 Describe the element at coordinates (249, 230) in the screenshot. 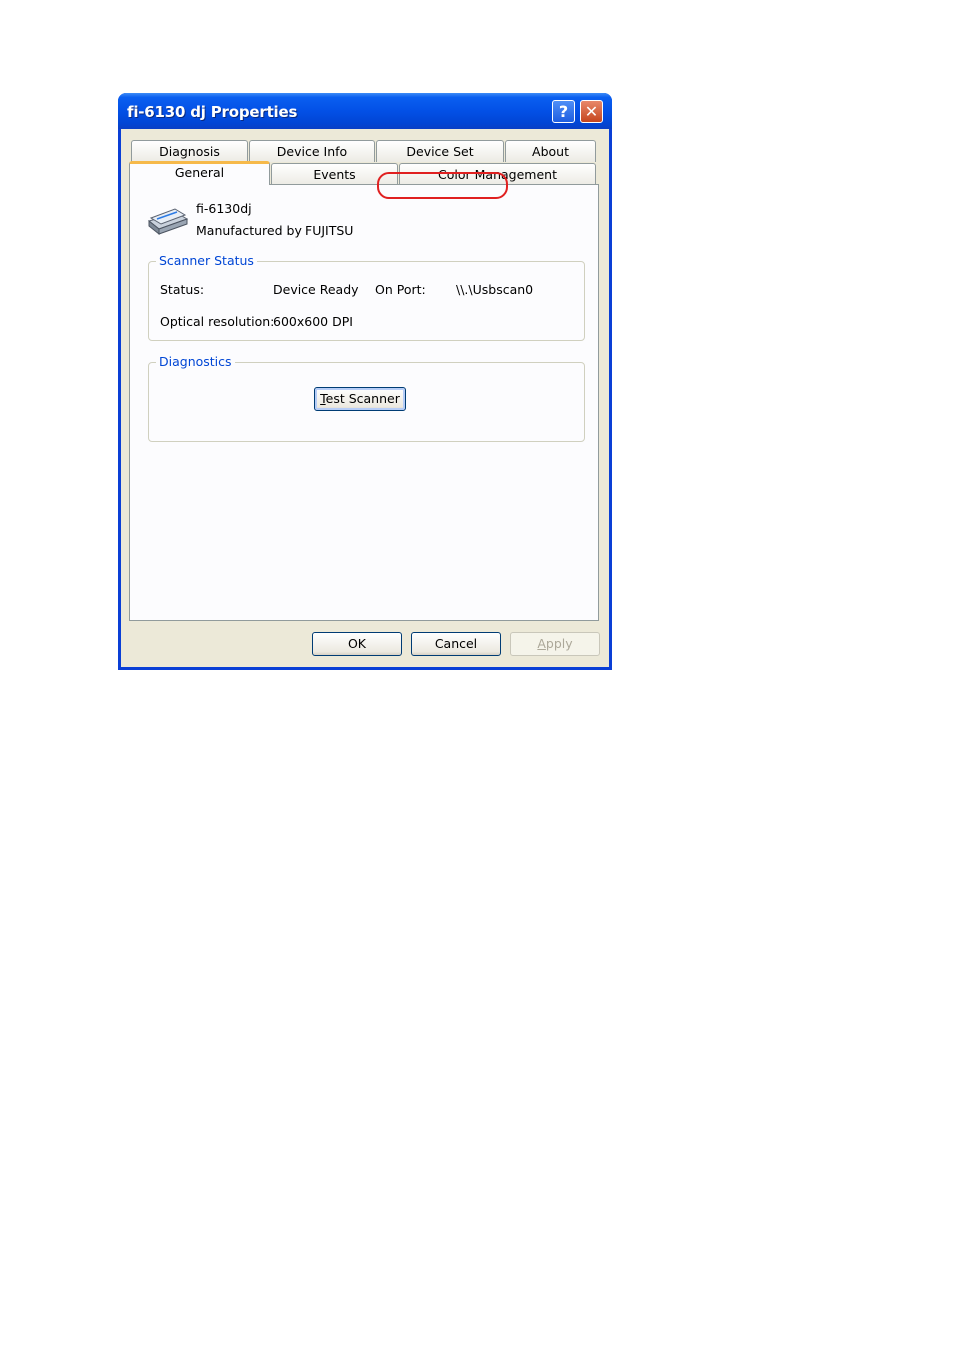

I see `manufacturer-label: Manufactured by` at that location.